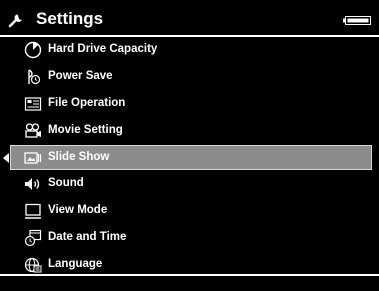 The height and width of the screenshot is (291, 379). Describe the element at coordinates (189, 50) in the screenshot. I see `menu-item-hard-drive-capacity: Hard Drive Capacity` at that location.